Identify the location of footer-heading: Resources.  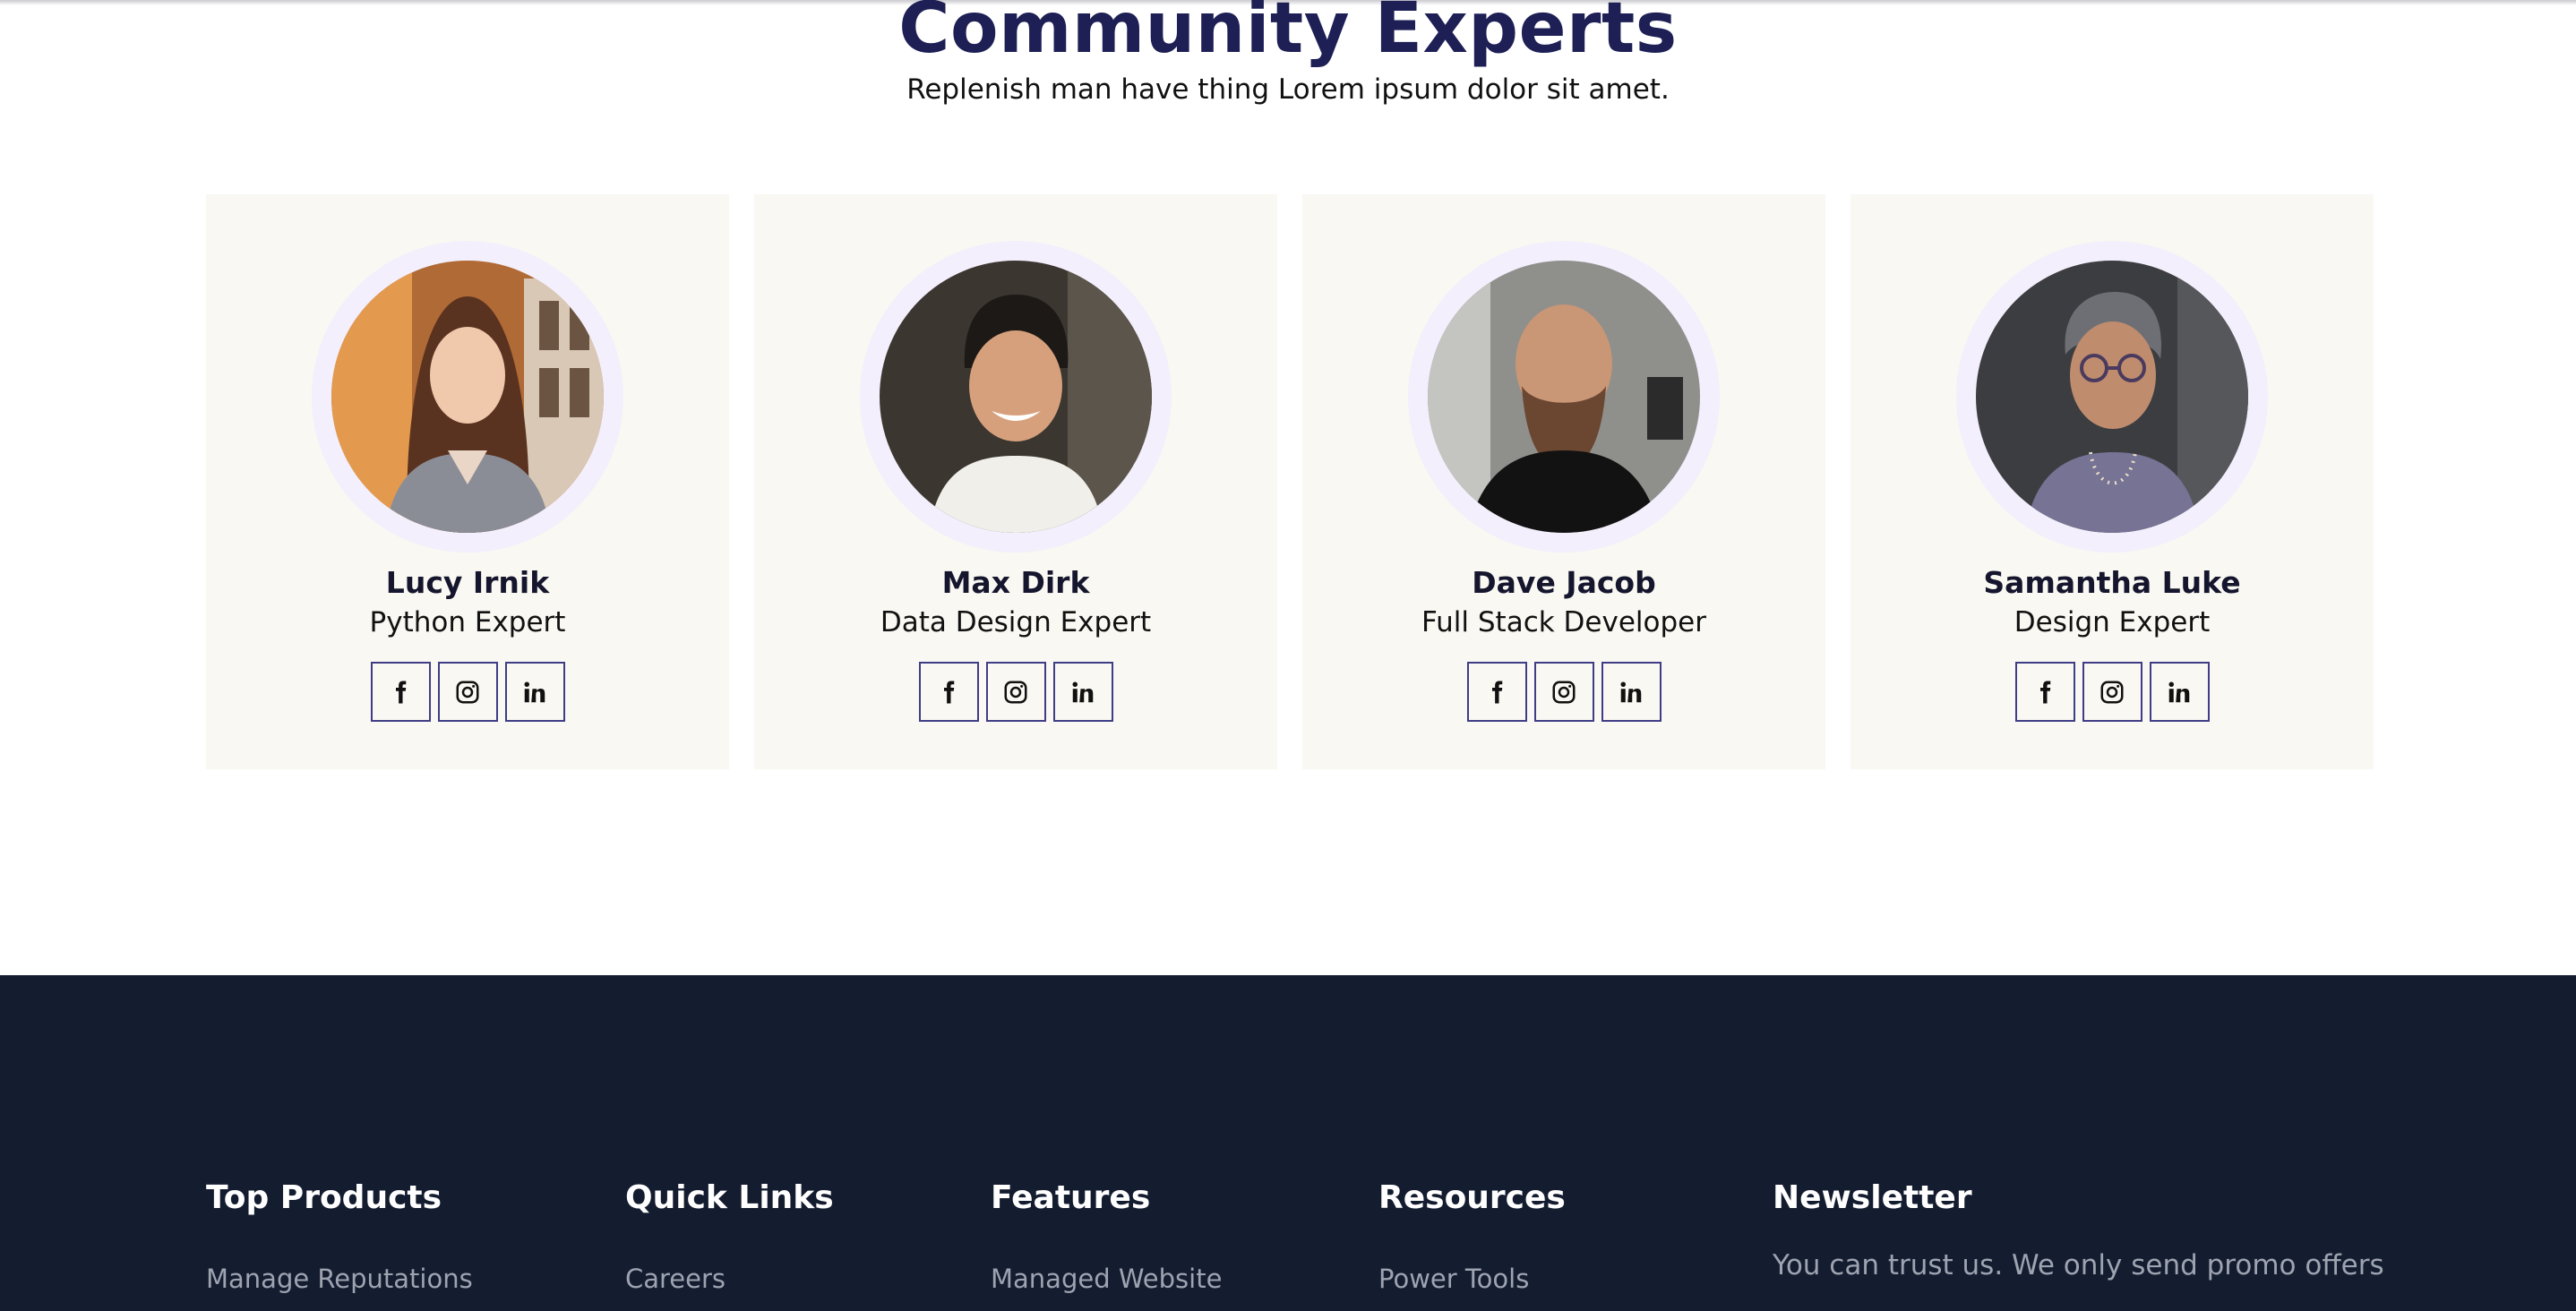
(1472, 1197).